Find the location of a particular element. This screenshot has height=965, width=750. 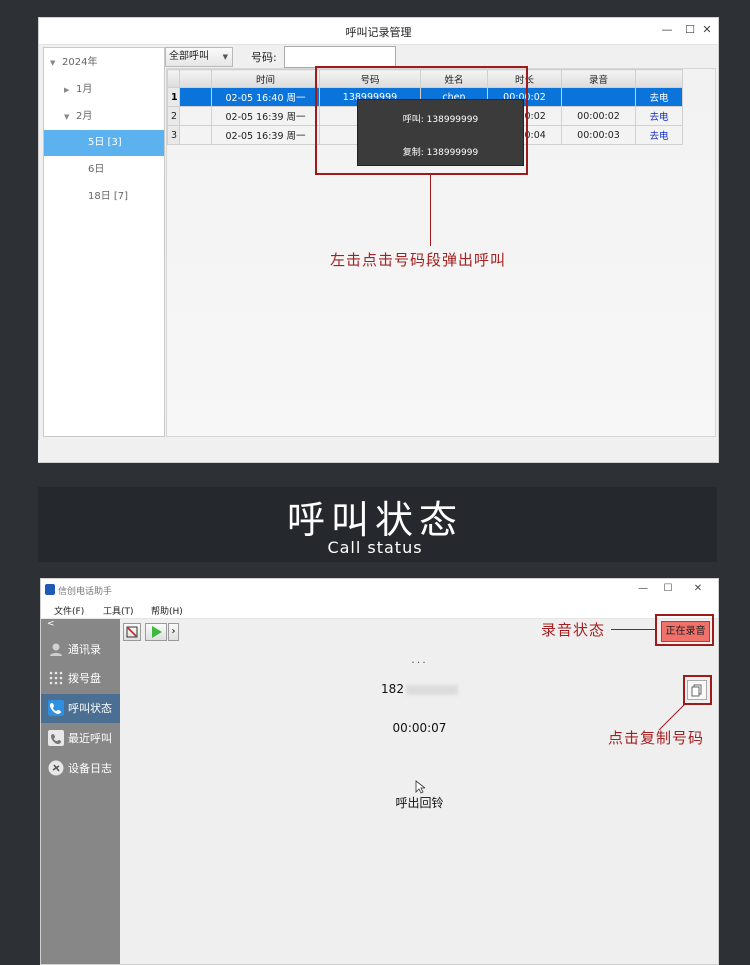

banner-title-en: Call status is located at coordinates (375, 547).